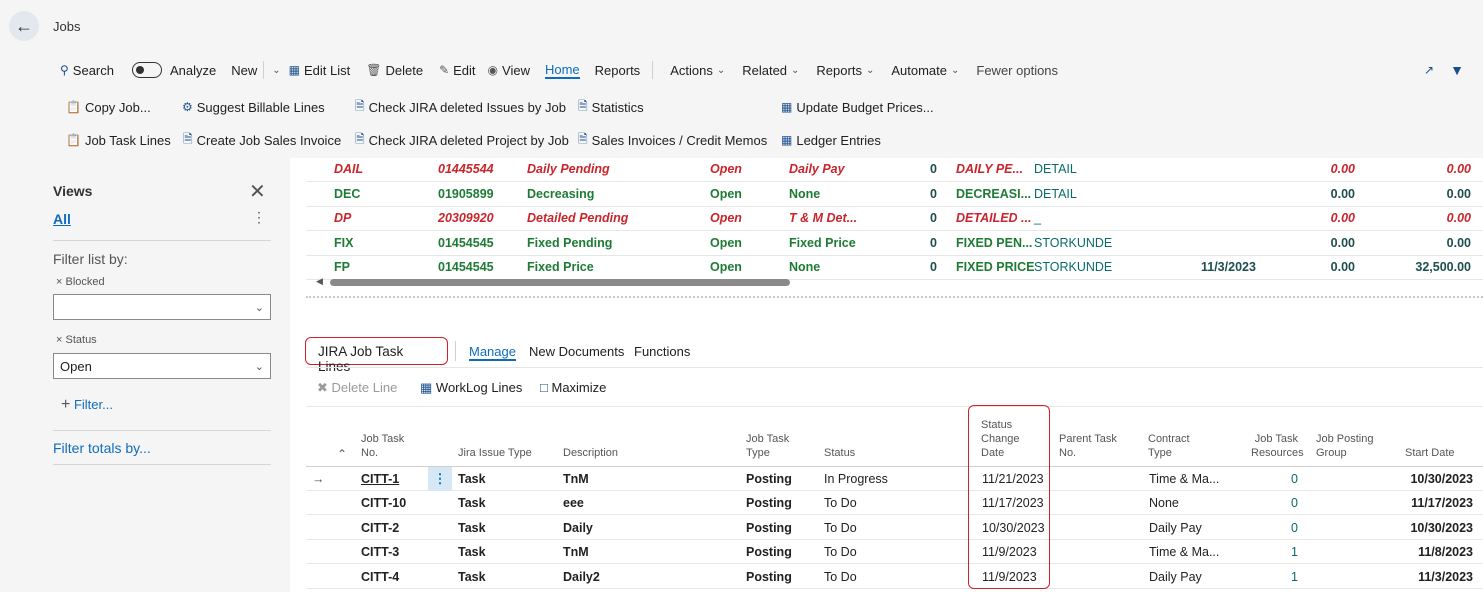  What do you see at coordinates (162, 366) in the screenshot?
I see `status-select: Open ⌄` at bounding box center [162, 366].